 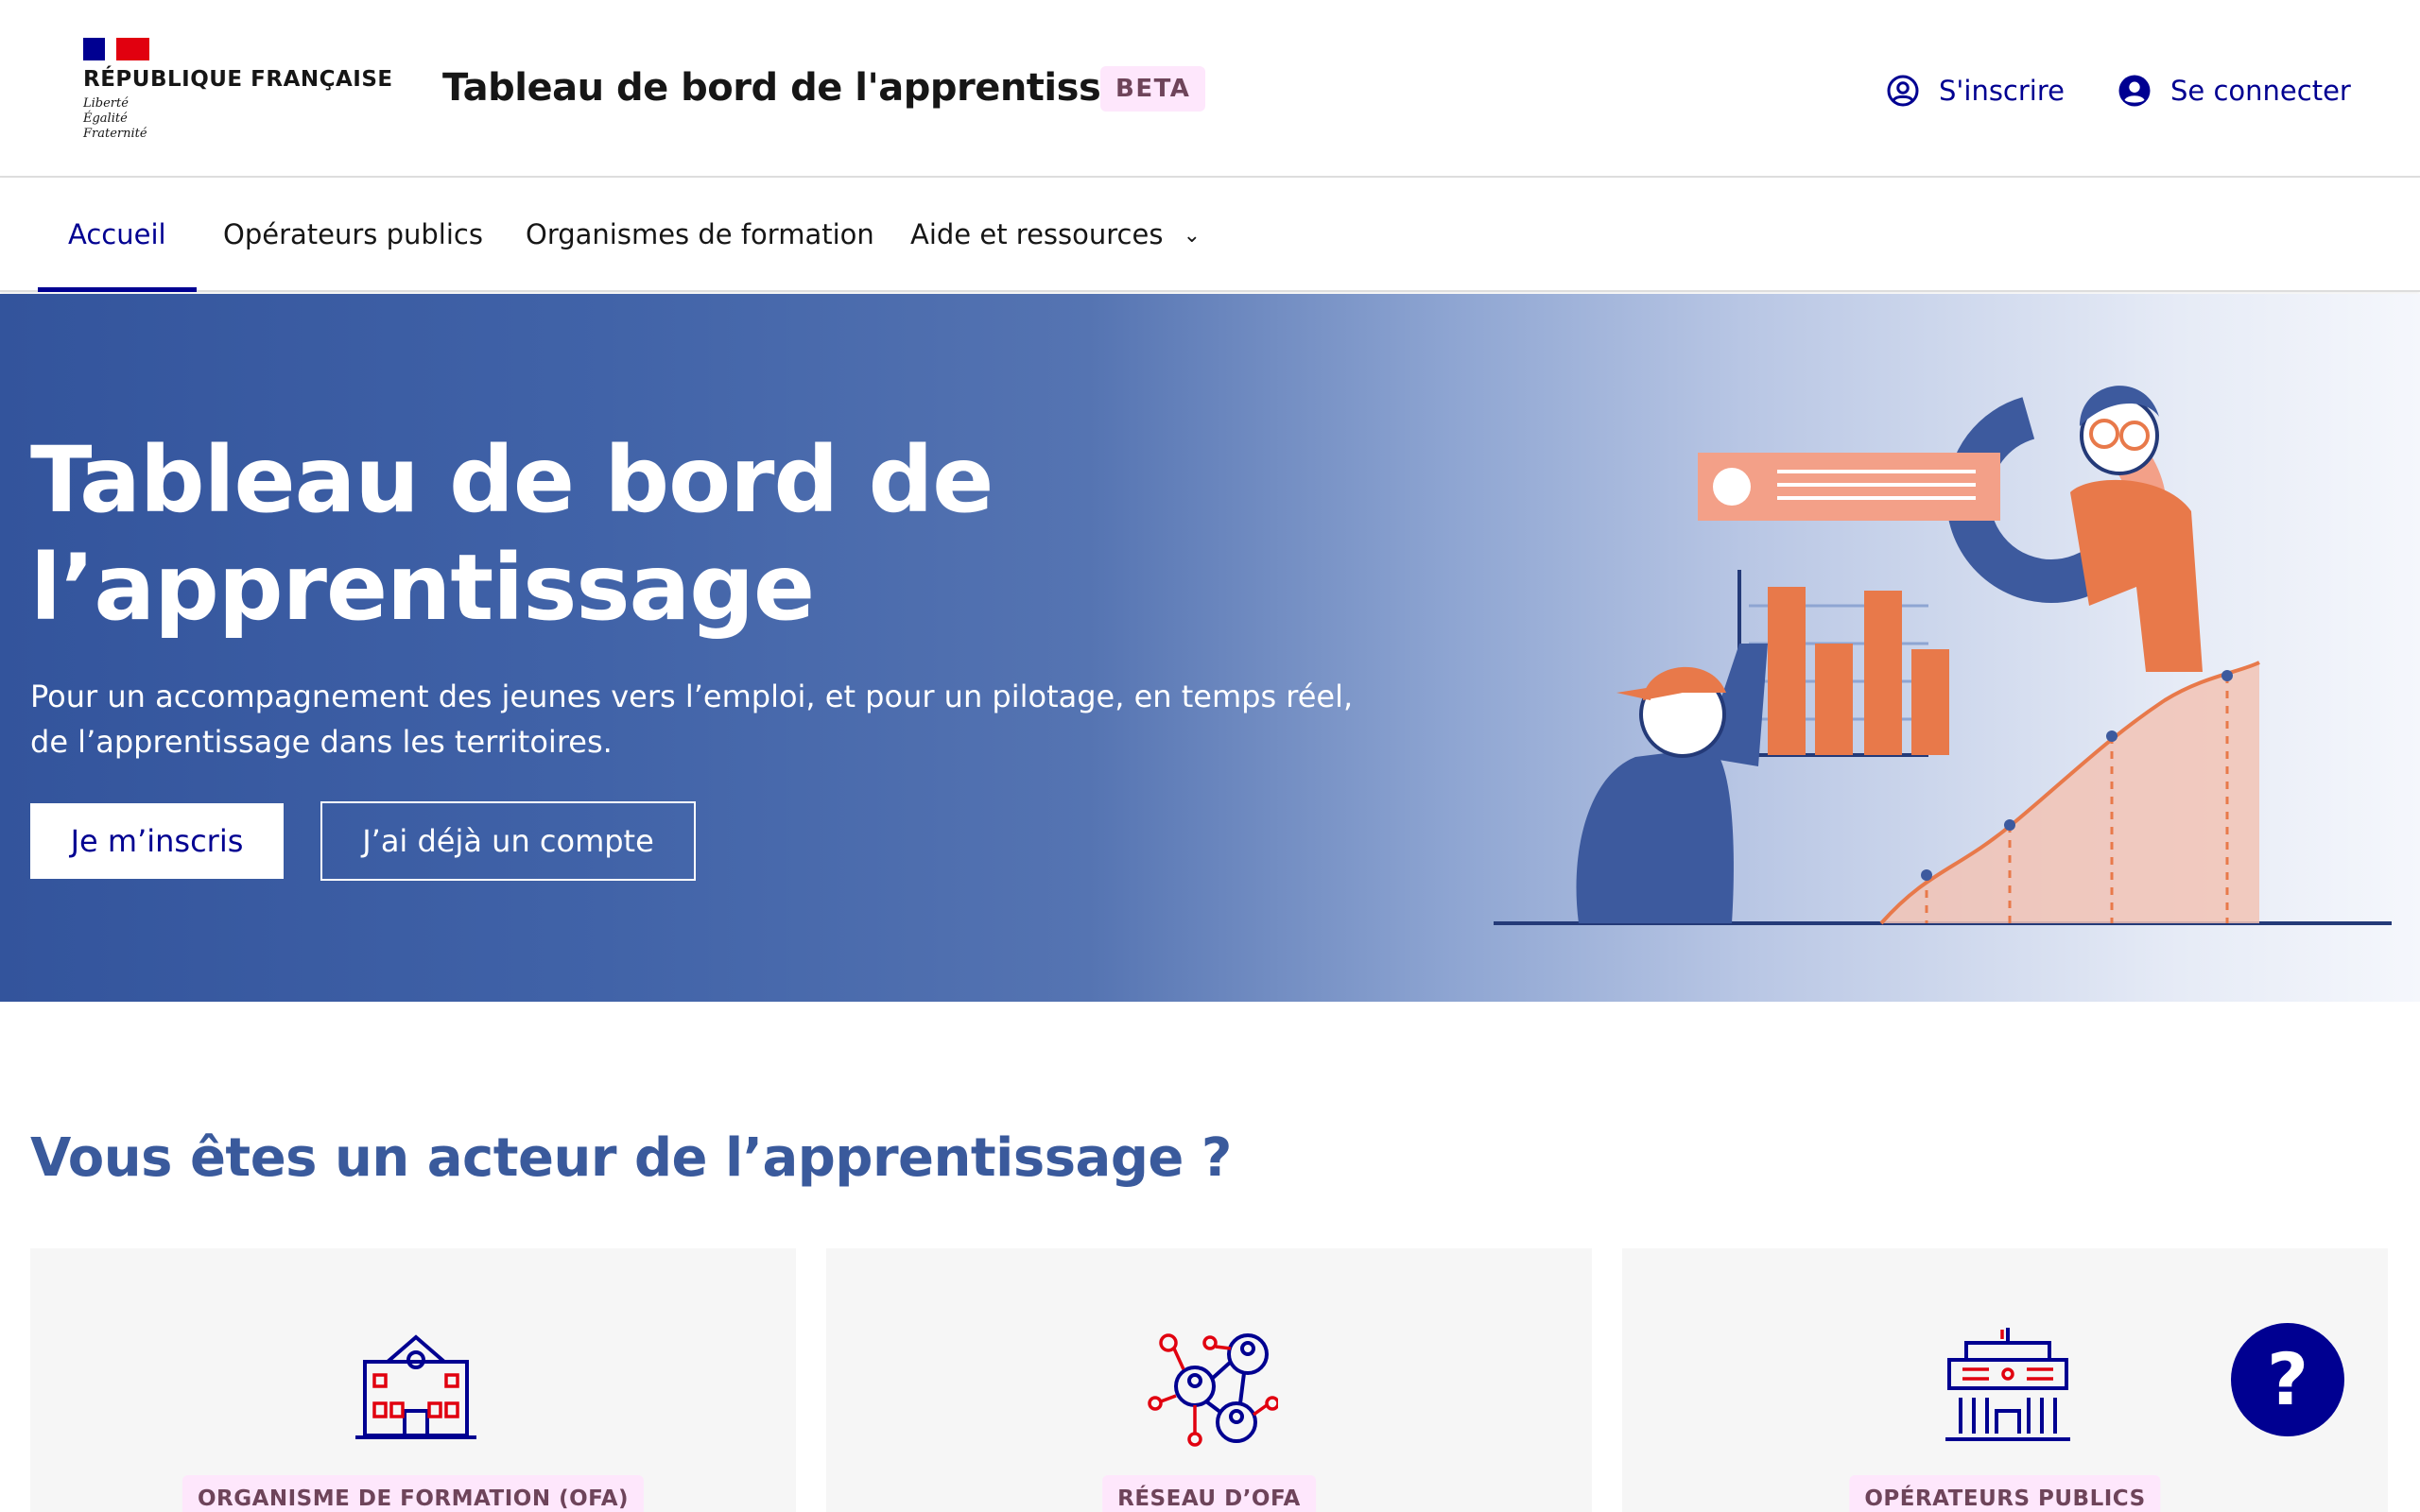 I want to click on service-title: Tableau de bord de l'apprentissage, so click(x=810, y=88).